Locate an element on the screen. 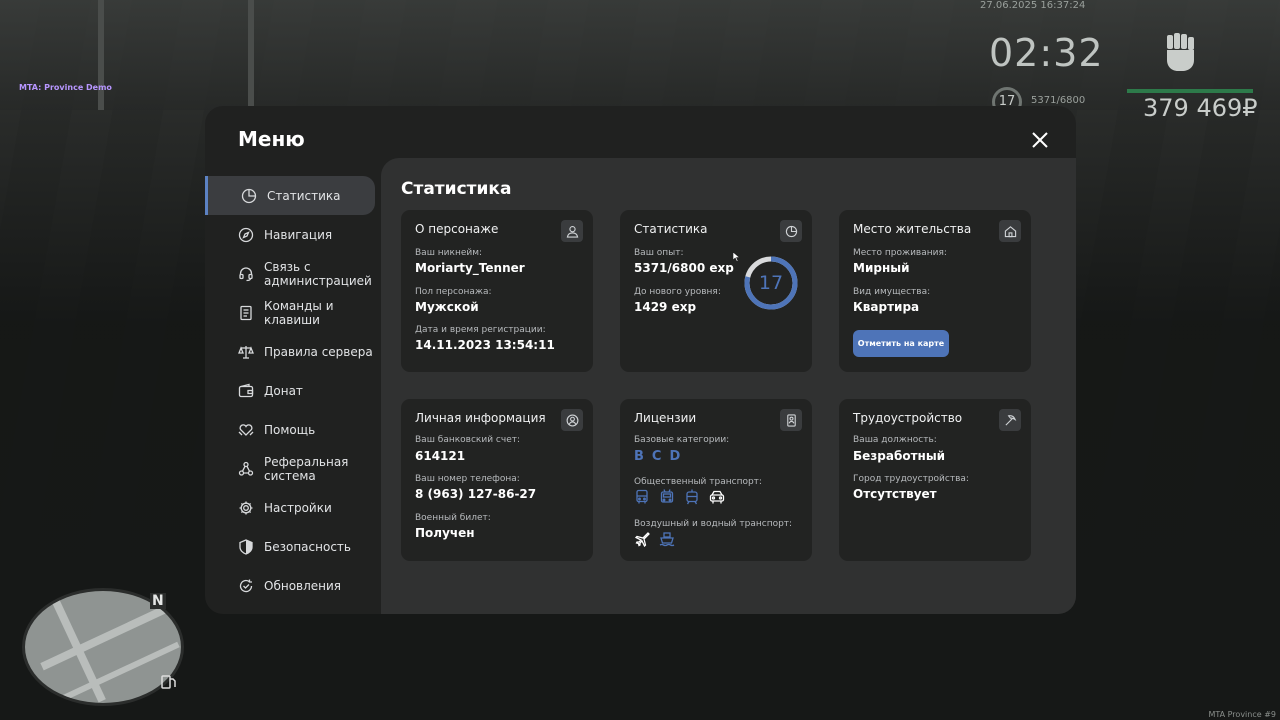 This screenshot has height=720, width=1280. property-value: Квартира is located at coordinates (886, 307).